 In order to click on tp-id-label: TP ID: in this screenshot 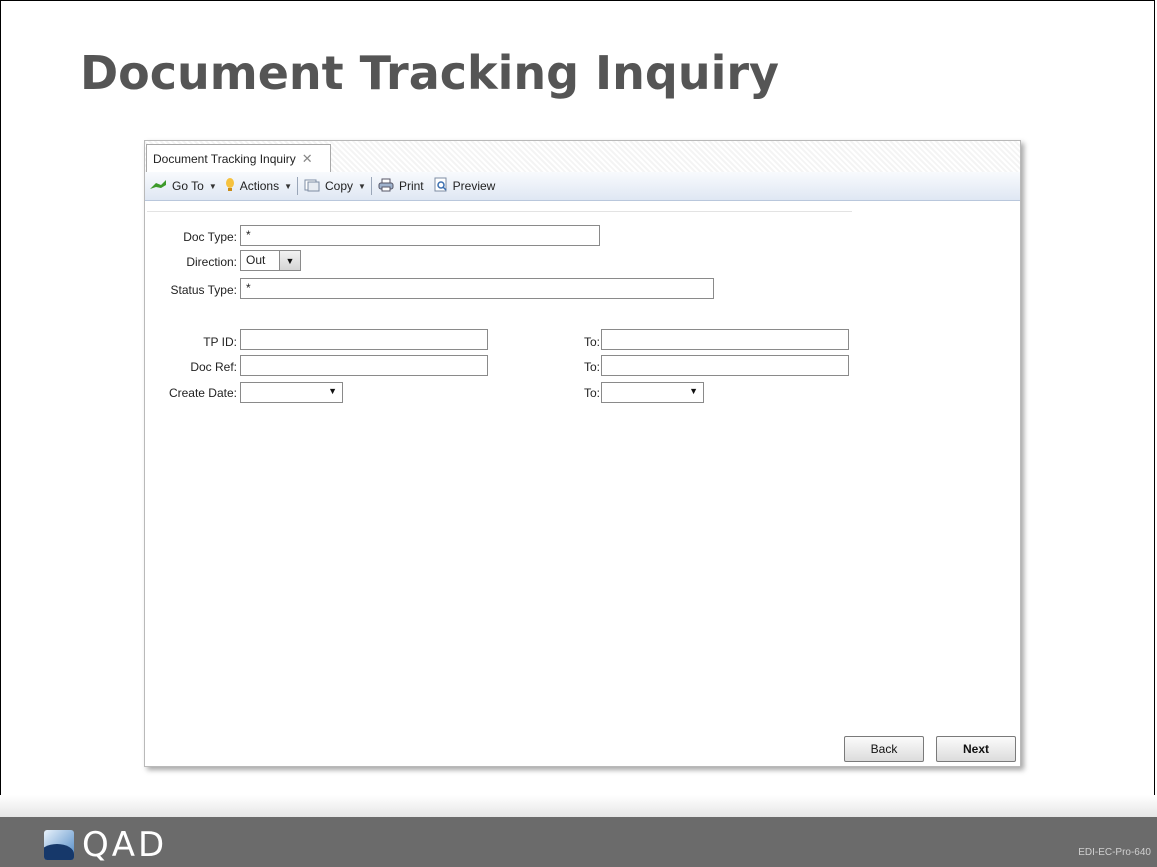, I will do `click(220, 342)`.